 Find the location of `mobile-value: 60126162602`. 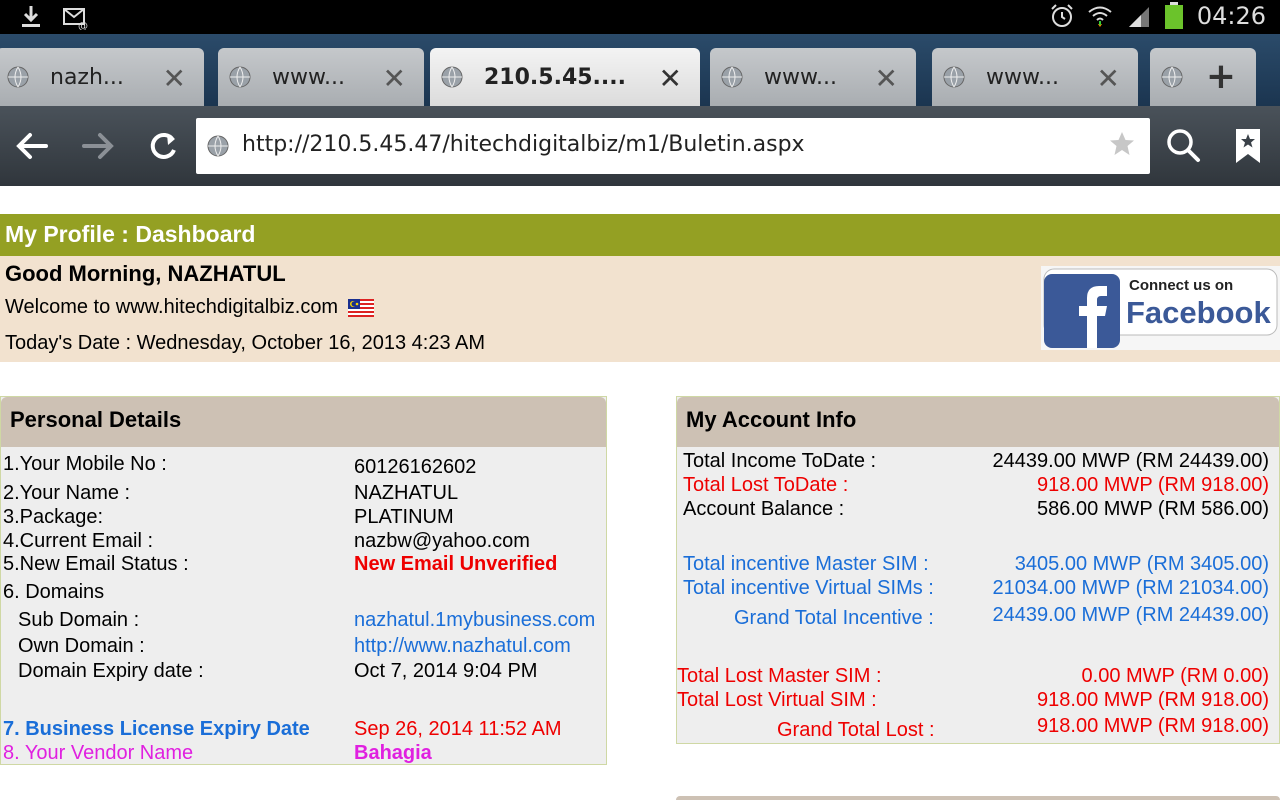

mobile-value: 60126162602 is located at coordinates (415, 467).